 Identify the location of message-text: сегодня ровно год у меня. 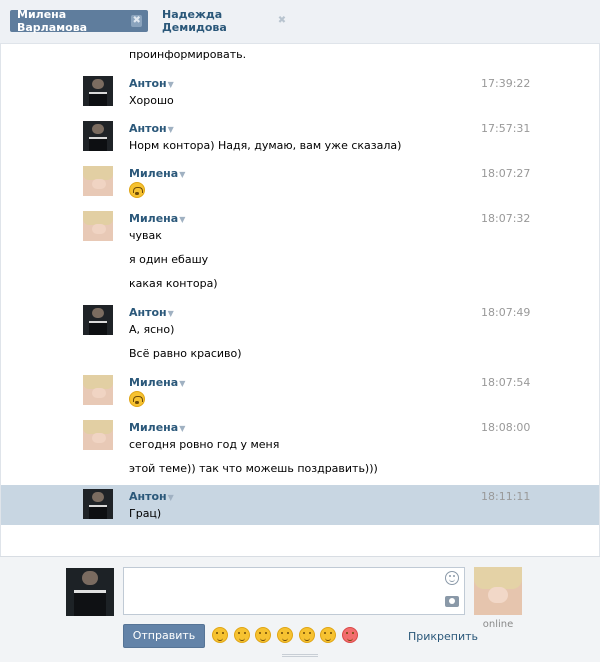
(204, 444).